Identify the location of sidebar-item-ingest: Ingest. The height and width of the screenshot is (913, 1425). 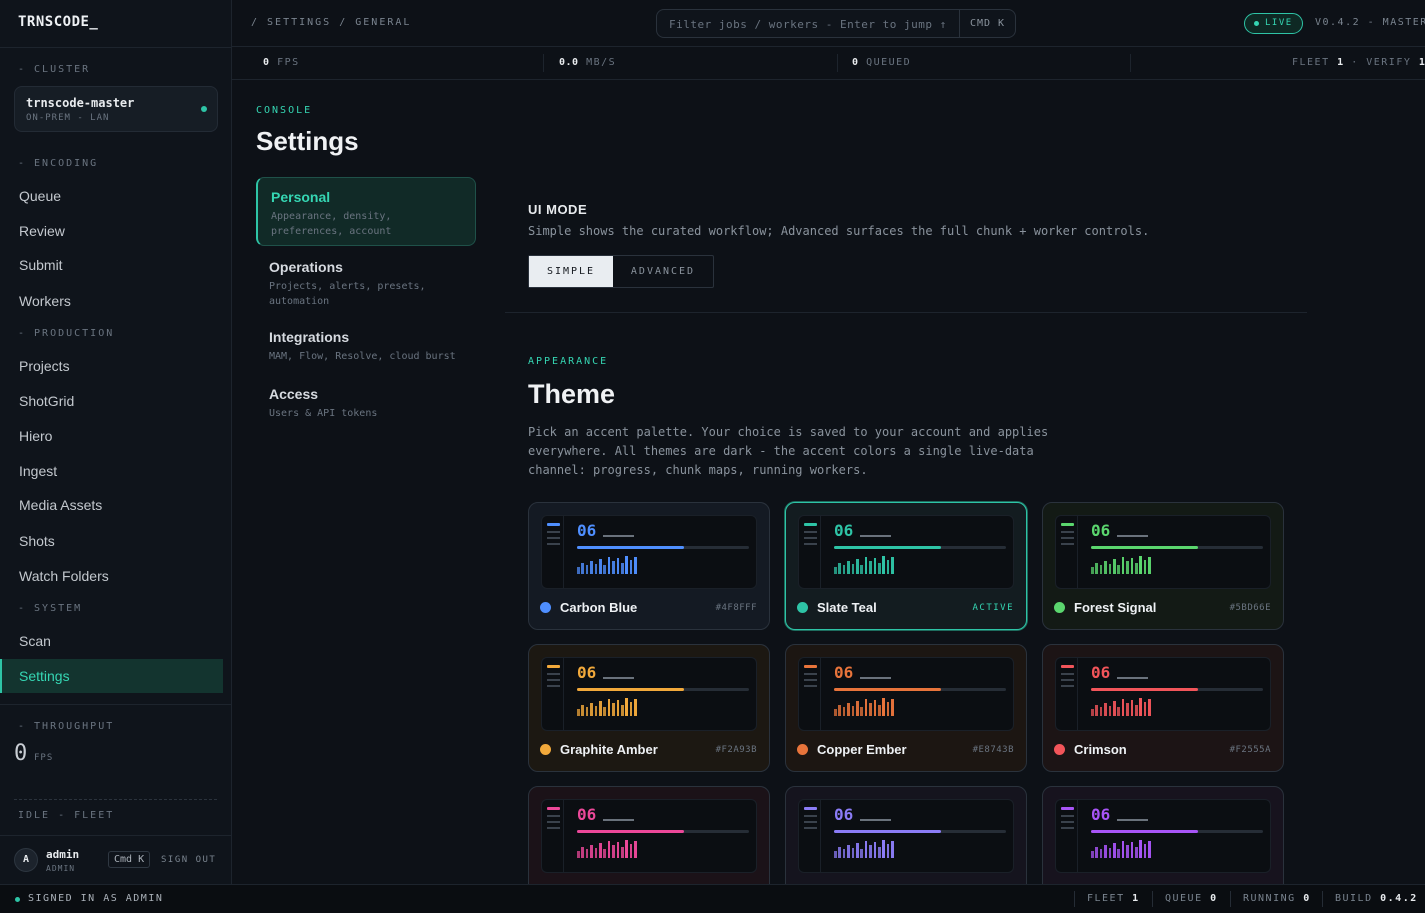
(111, 471).